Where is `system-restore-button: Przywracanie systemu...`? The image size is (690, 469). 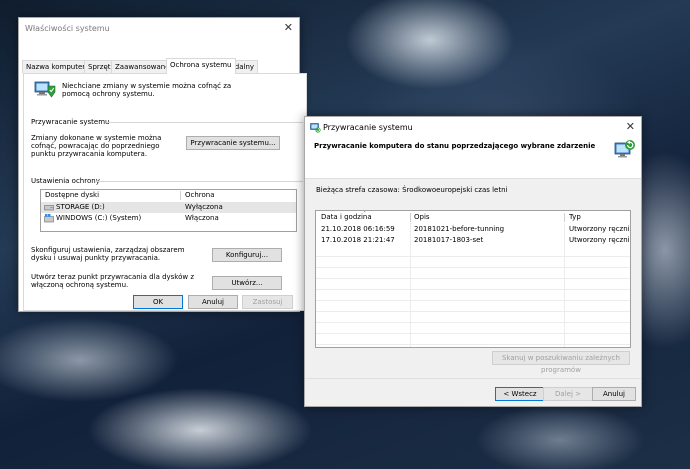
system-restore-button: Przywracanie systemu... is located at coordinates (233, 143).